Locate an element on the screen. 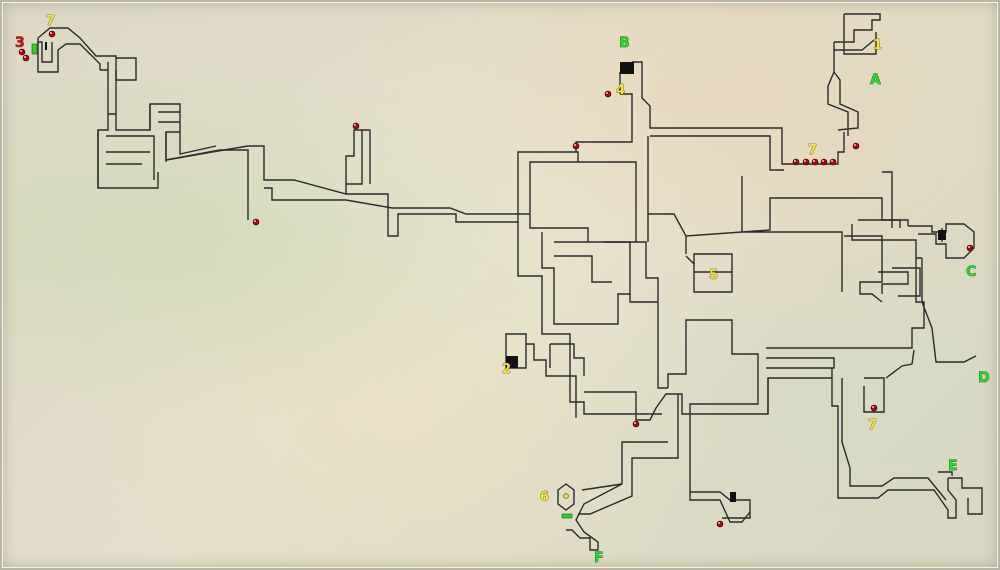 The image size is (1000, 570). wall-west-rooms is located at coordinates (173, 162).